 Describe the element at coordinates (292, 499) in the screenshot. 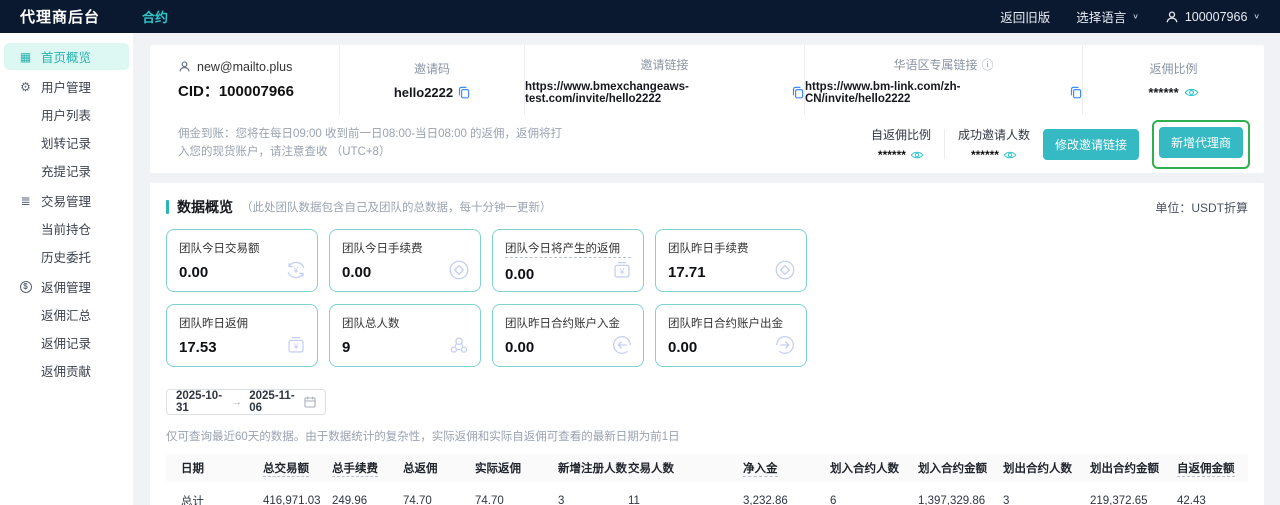

I see `cell: 416,971.03` at that location.